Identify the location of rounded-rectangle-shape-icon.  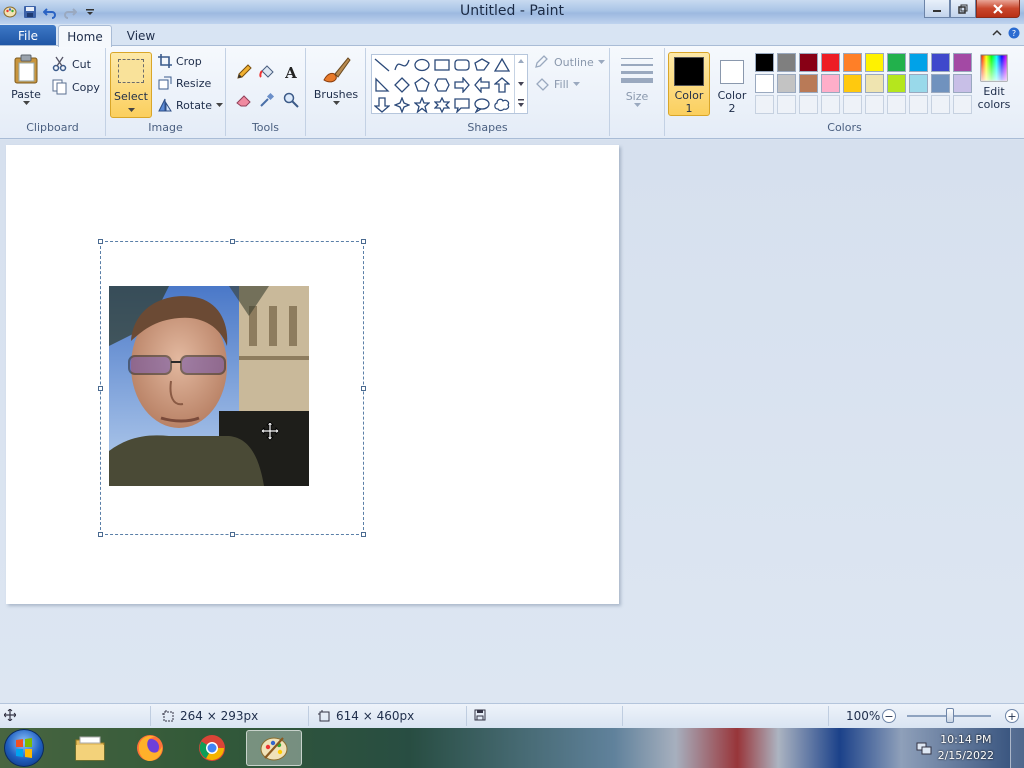
(462, 65).